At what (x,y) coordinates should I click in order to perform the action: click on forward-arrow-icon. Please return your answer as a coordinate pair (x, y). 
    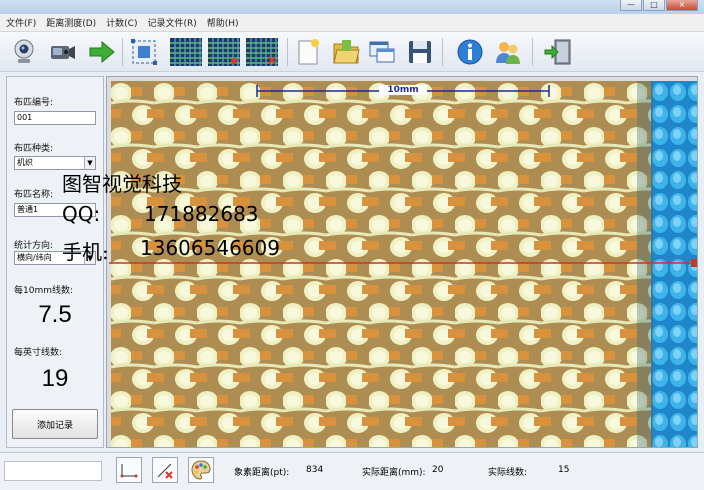
    Looking at the image, I should click on (102, 52).